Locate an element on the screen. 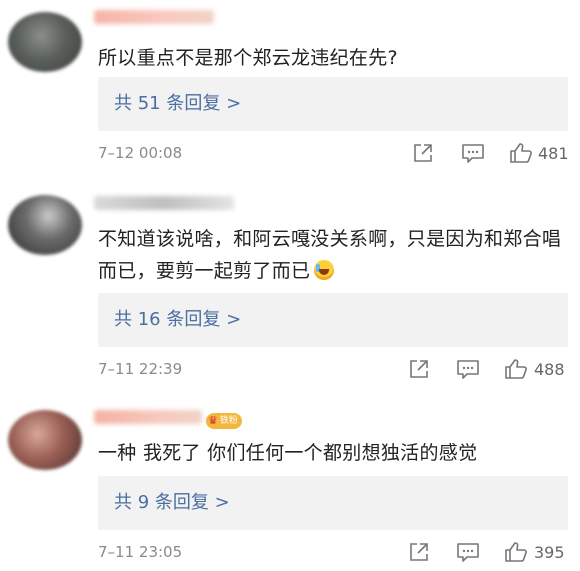  crying-laughing-face-icon is located at coordinates (324, 270).